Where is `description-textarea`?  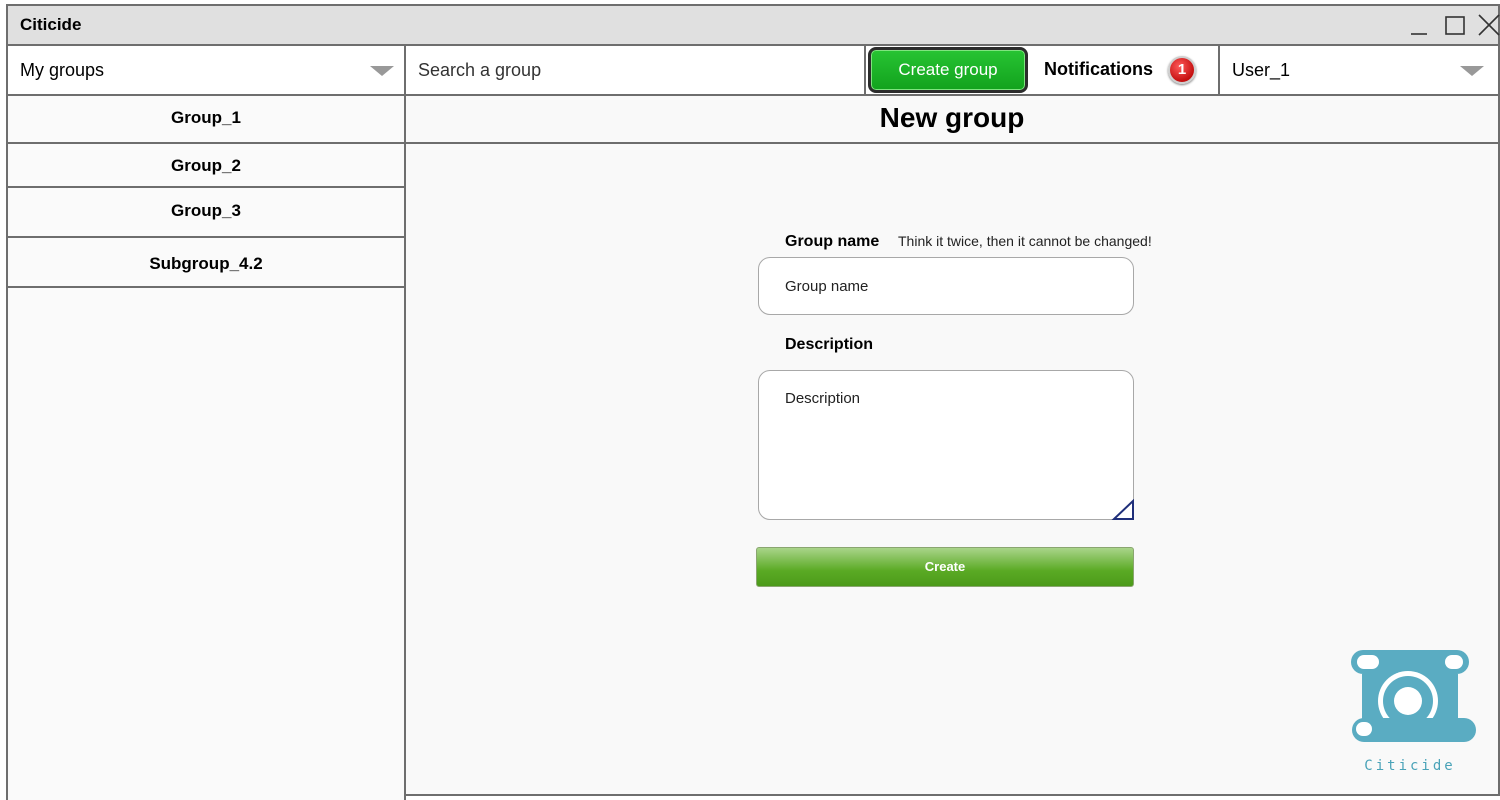
description-textarea is located at coordinates (946, 445).